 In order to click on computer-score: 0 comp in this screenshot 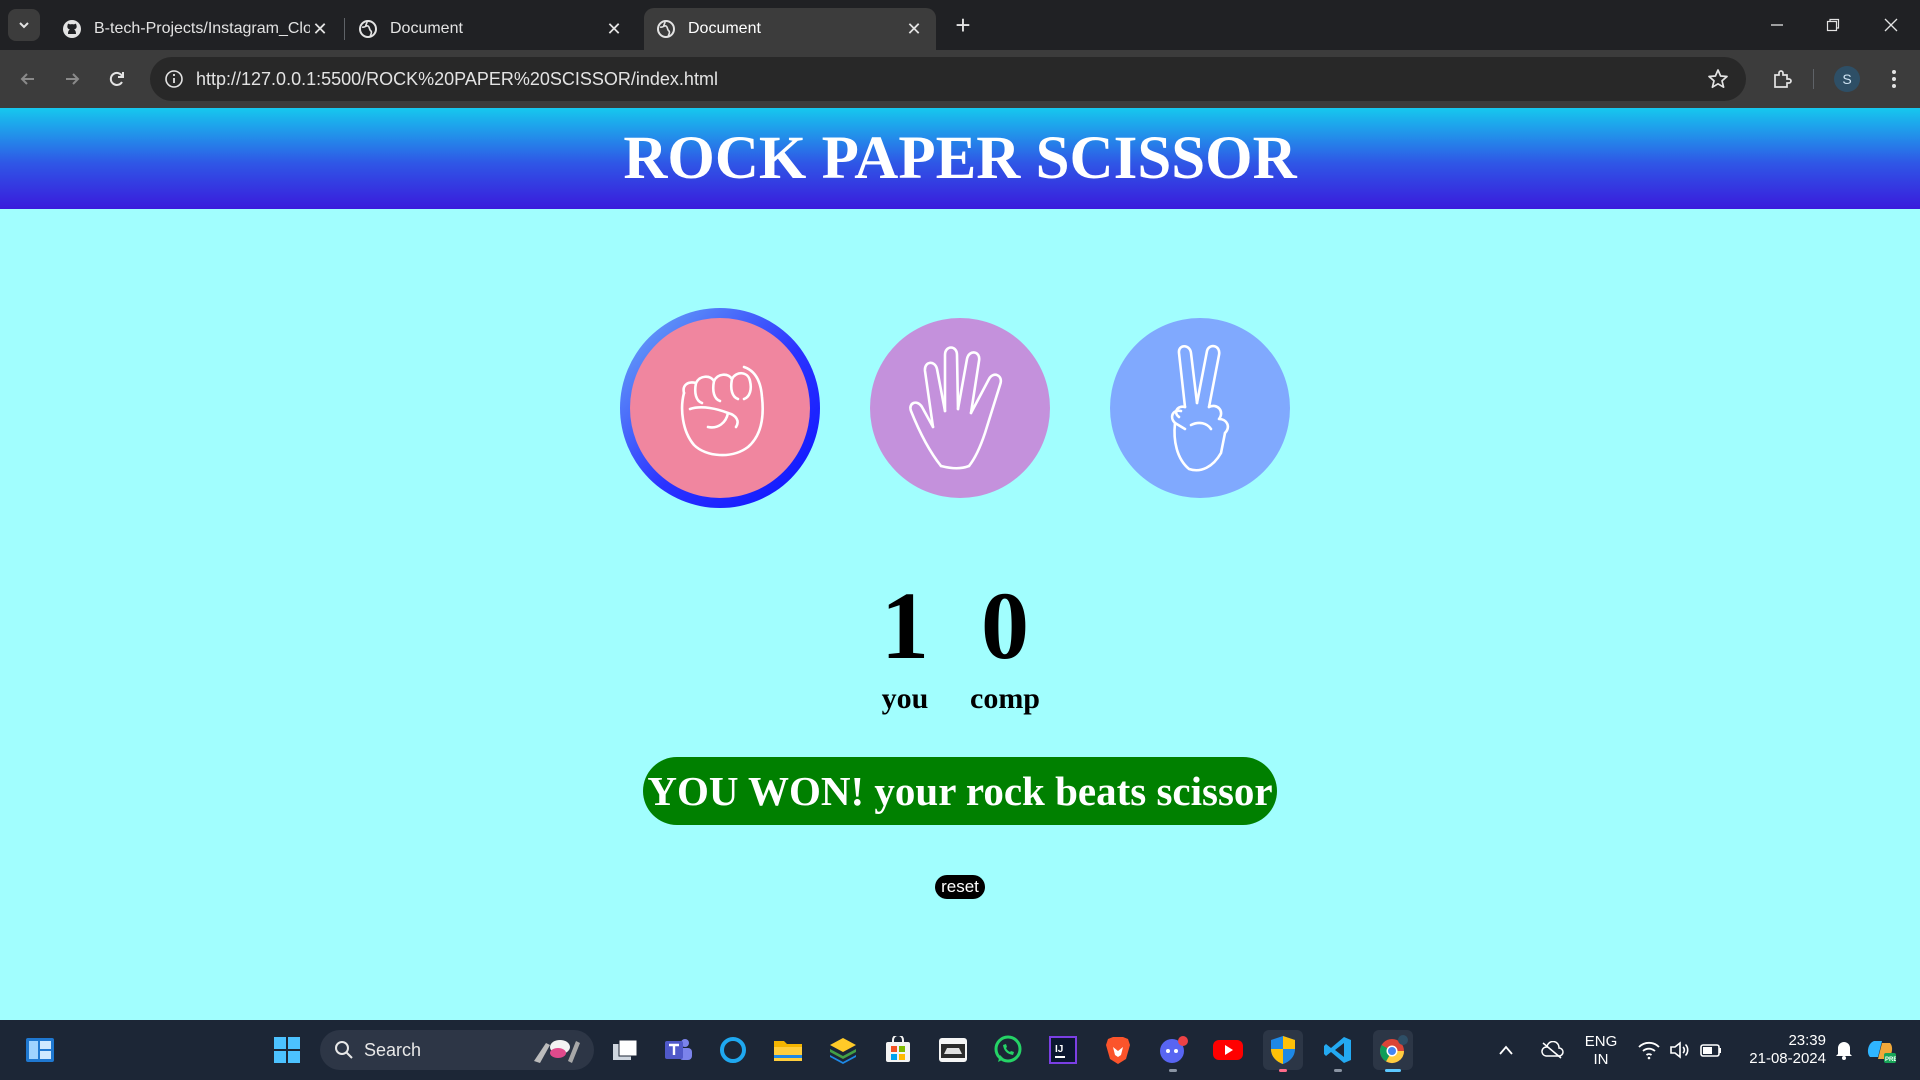, I will do `click(1005, 647)`.